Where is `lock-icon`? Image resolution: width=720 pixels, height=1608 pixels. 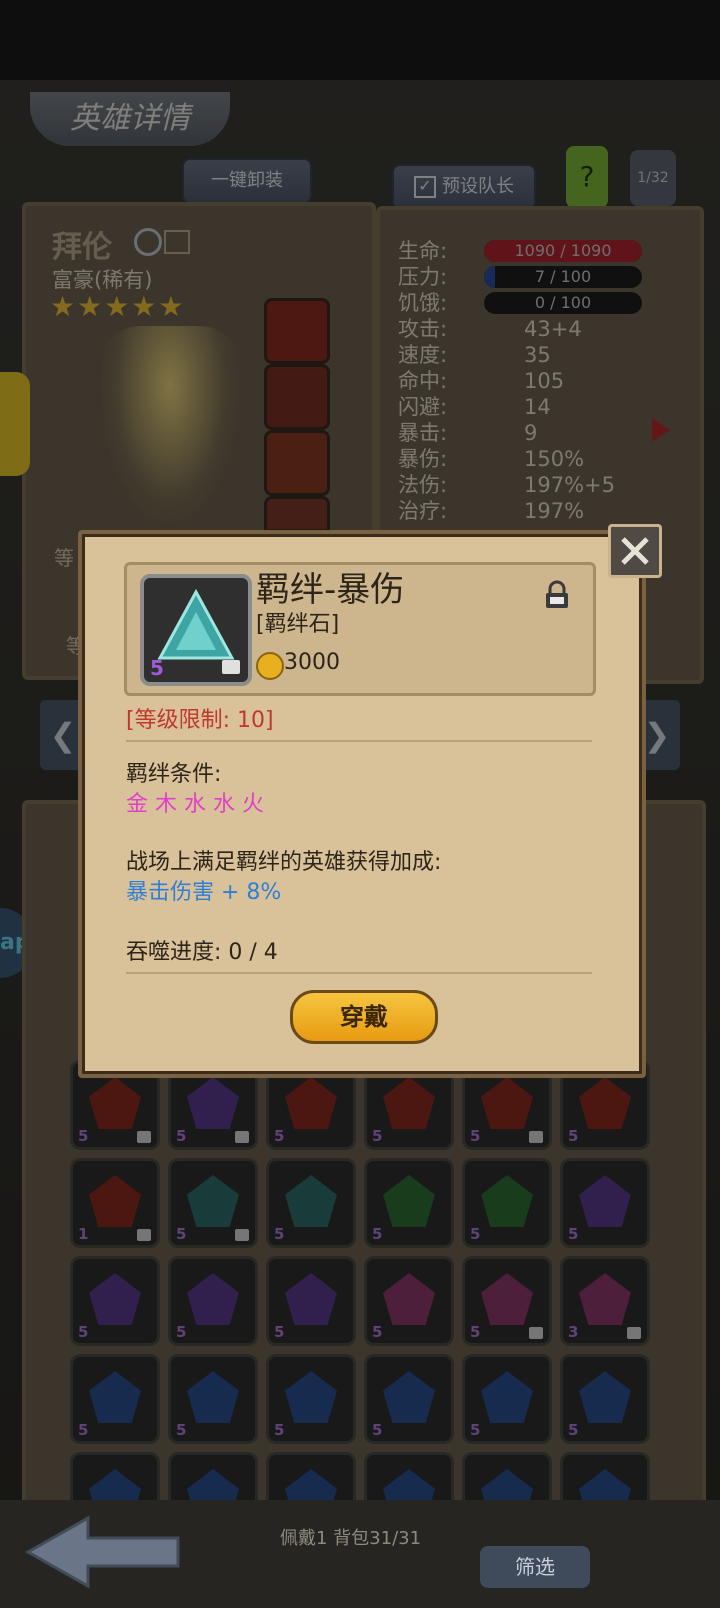 lock-icon is located at coordinates (557, 594).